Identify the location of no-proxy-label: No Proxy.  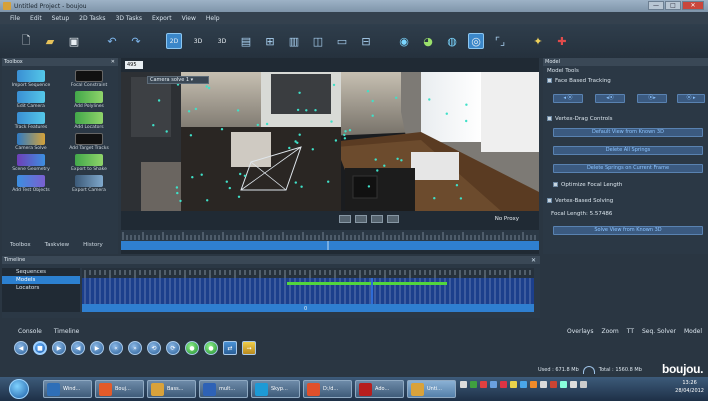
(507, 219).